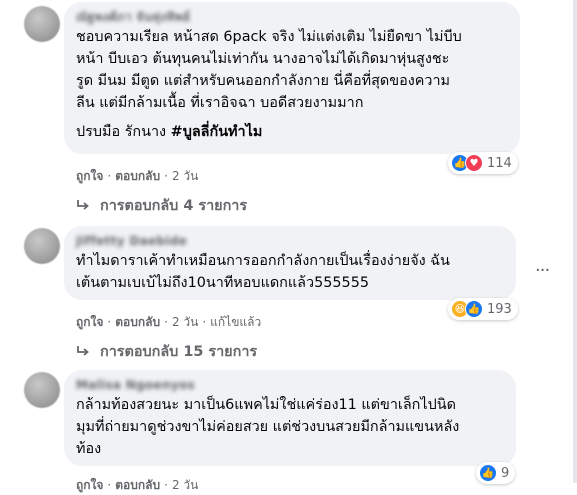 The width and height of the screenshot is (577, 495). I want to click on replies-label: การตอบกลับ 15 รายการ, so click(179, 352).